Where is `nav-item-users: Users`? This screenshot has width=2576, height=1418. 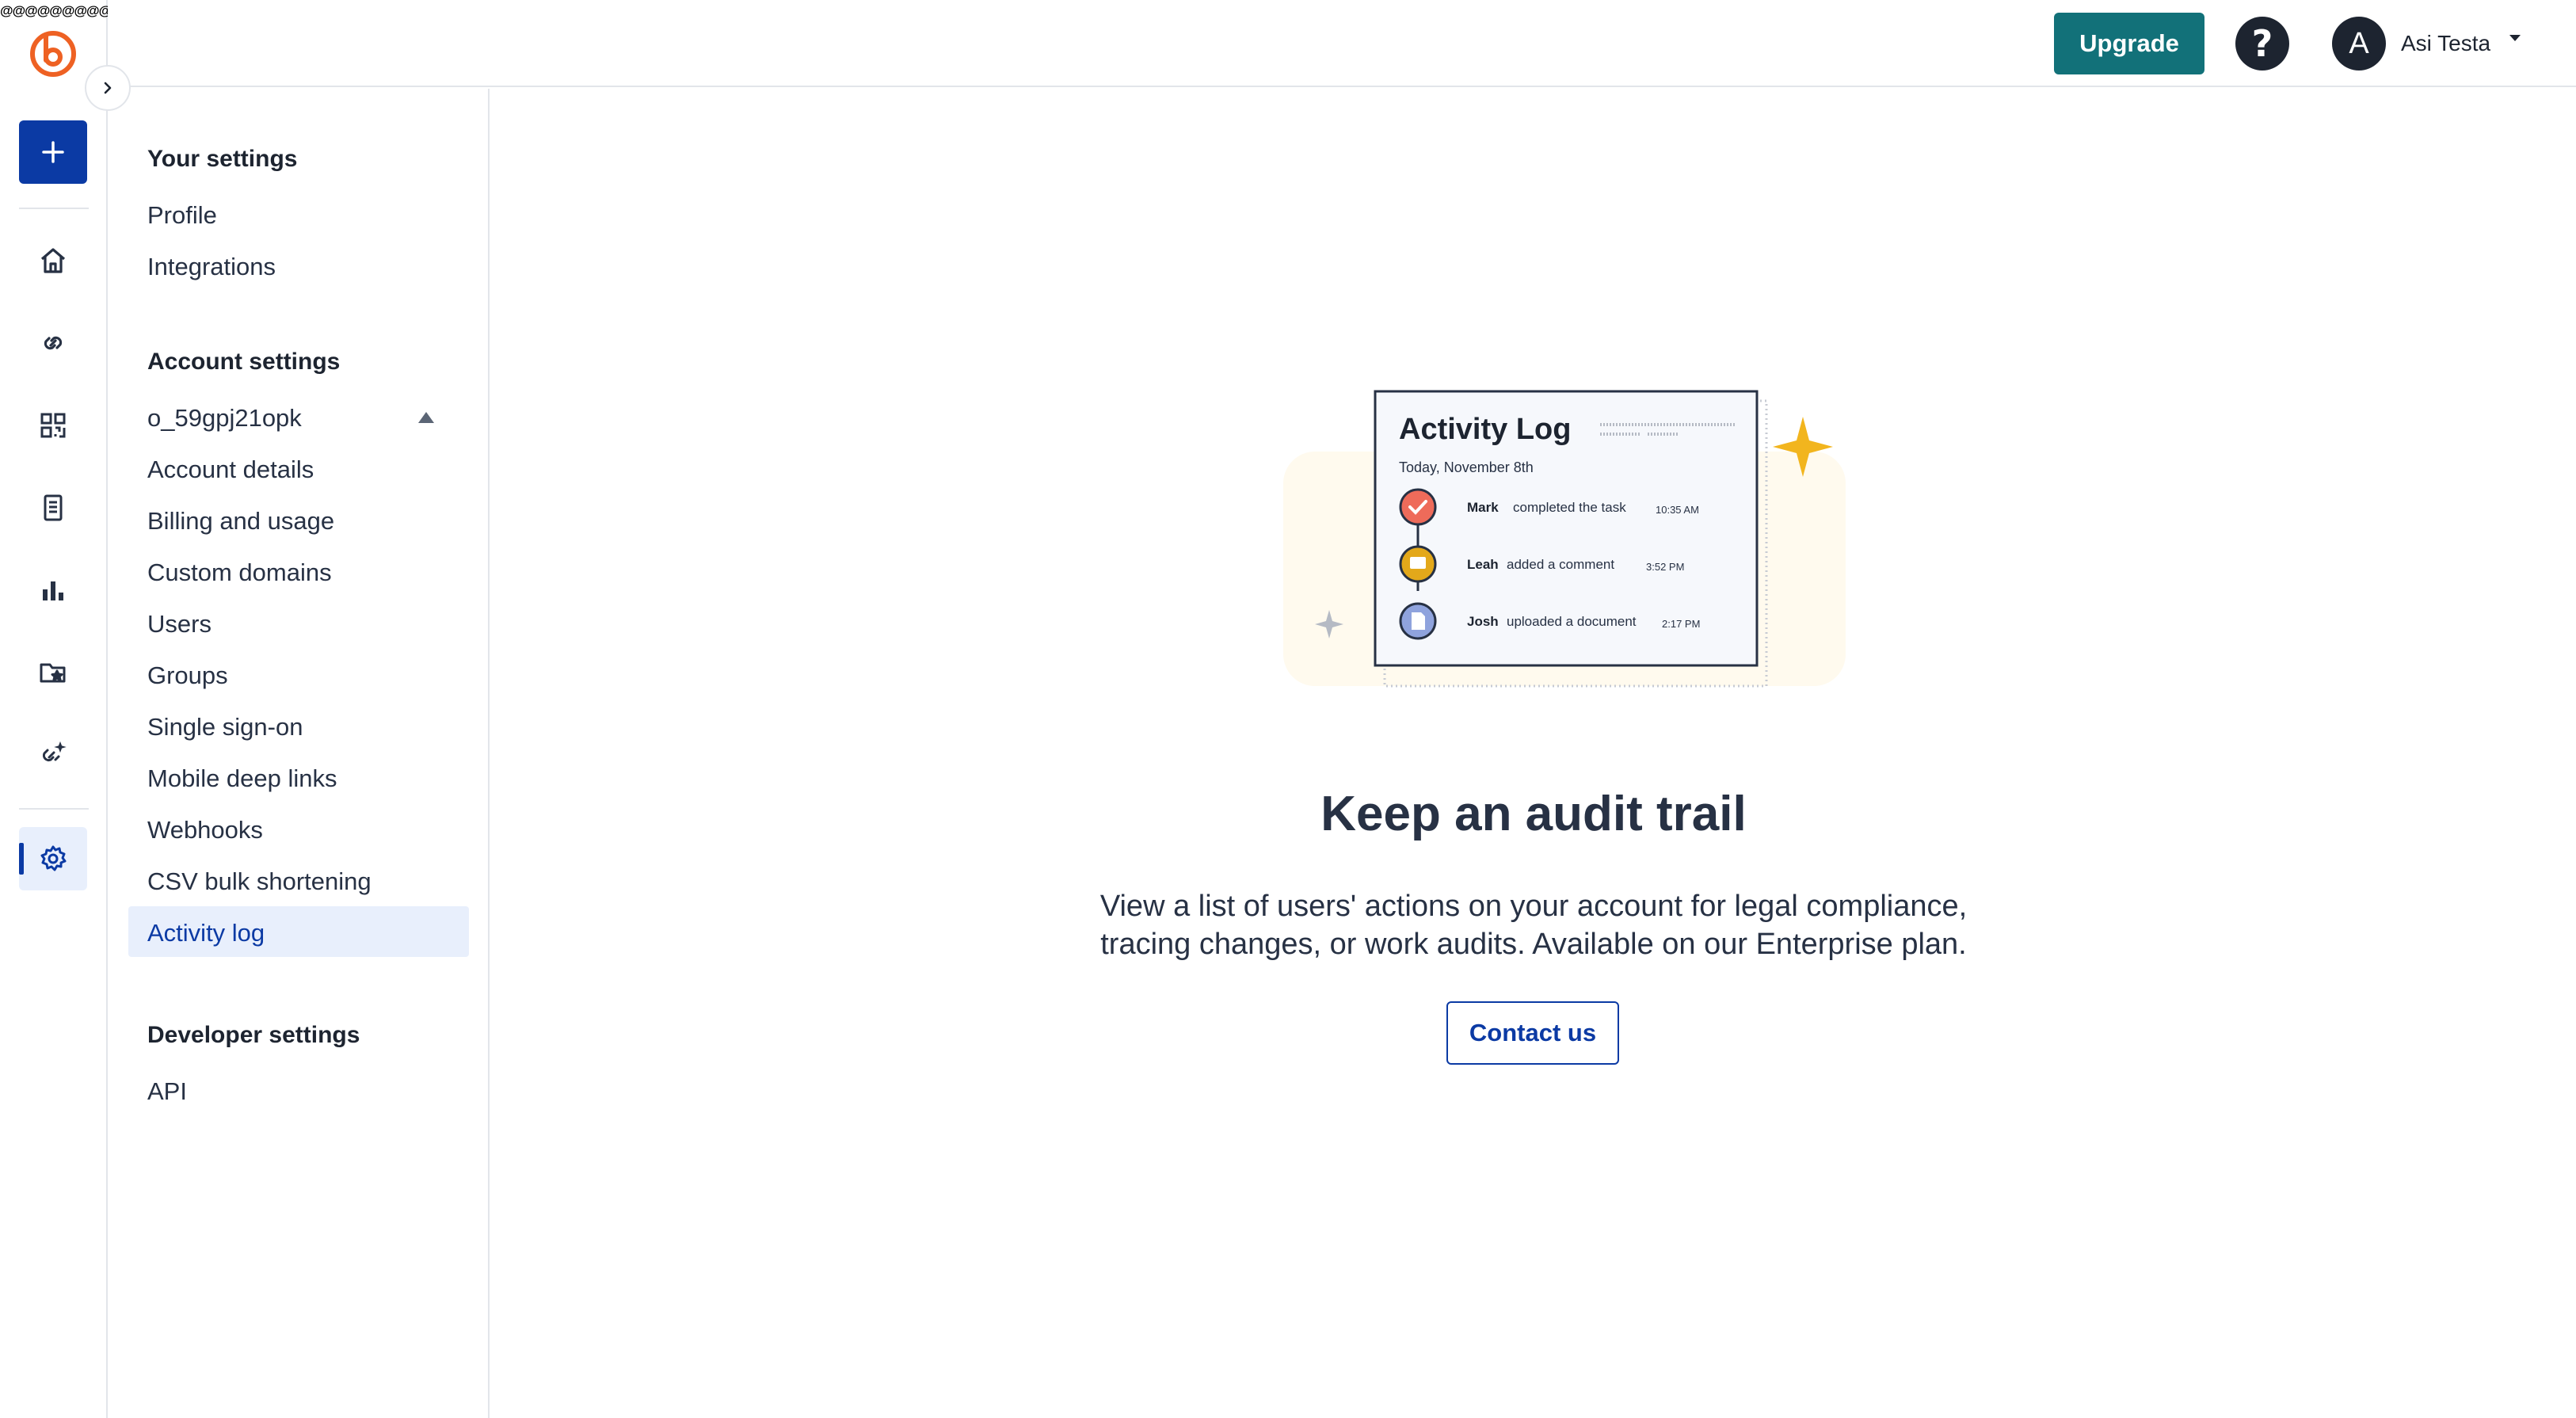
nav-item-users: Users is located at coordinates (179, 624).